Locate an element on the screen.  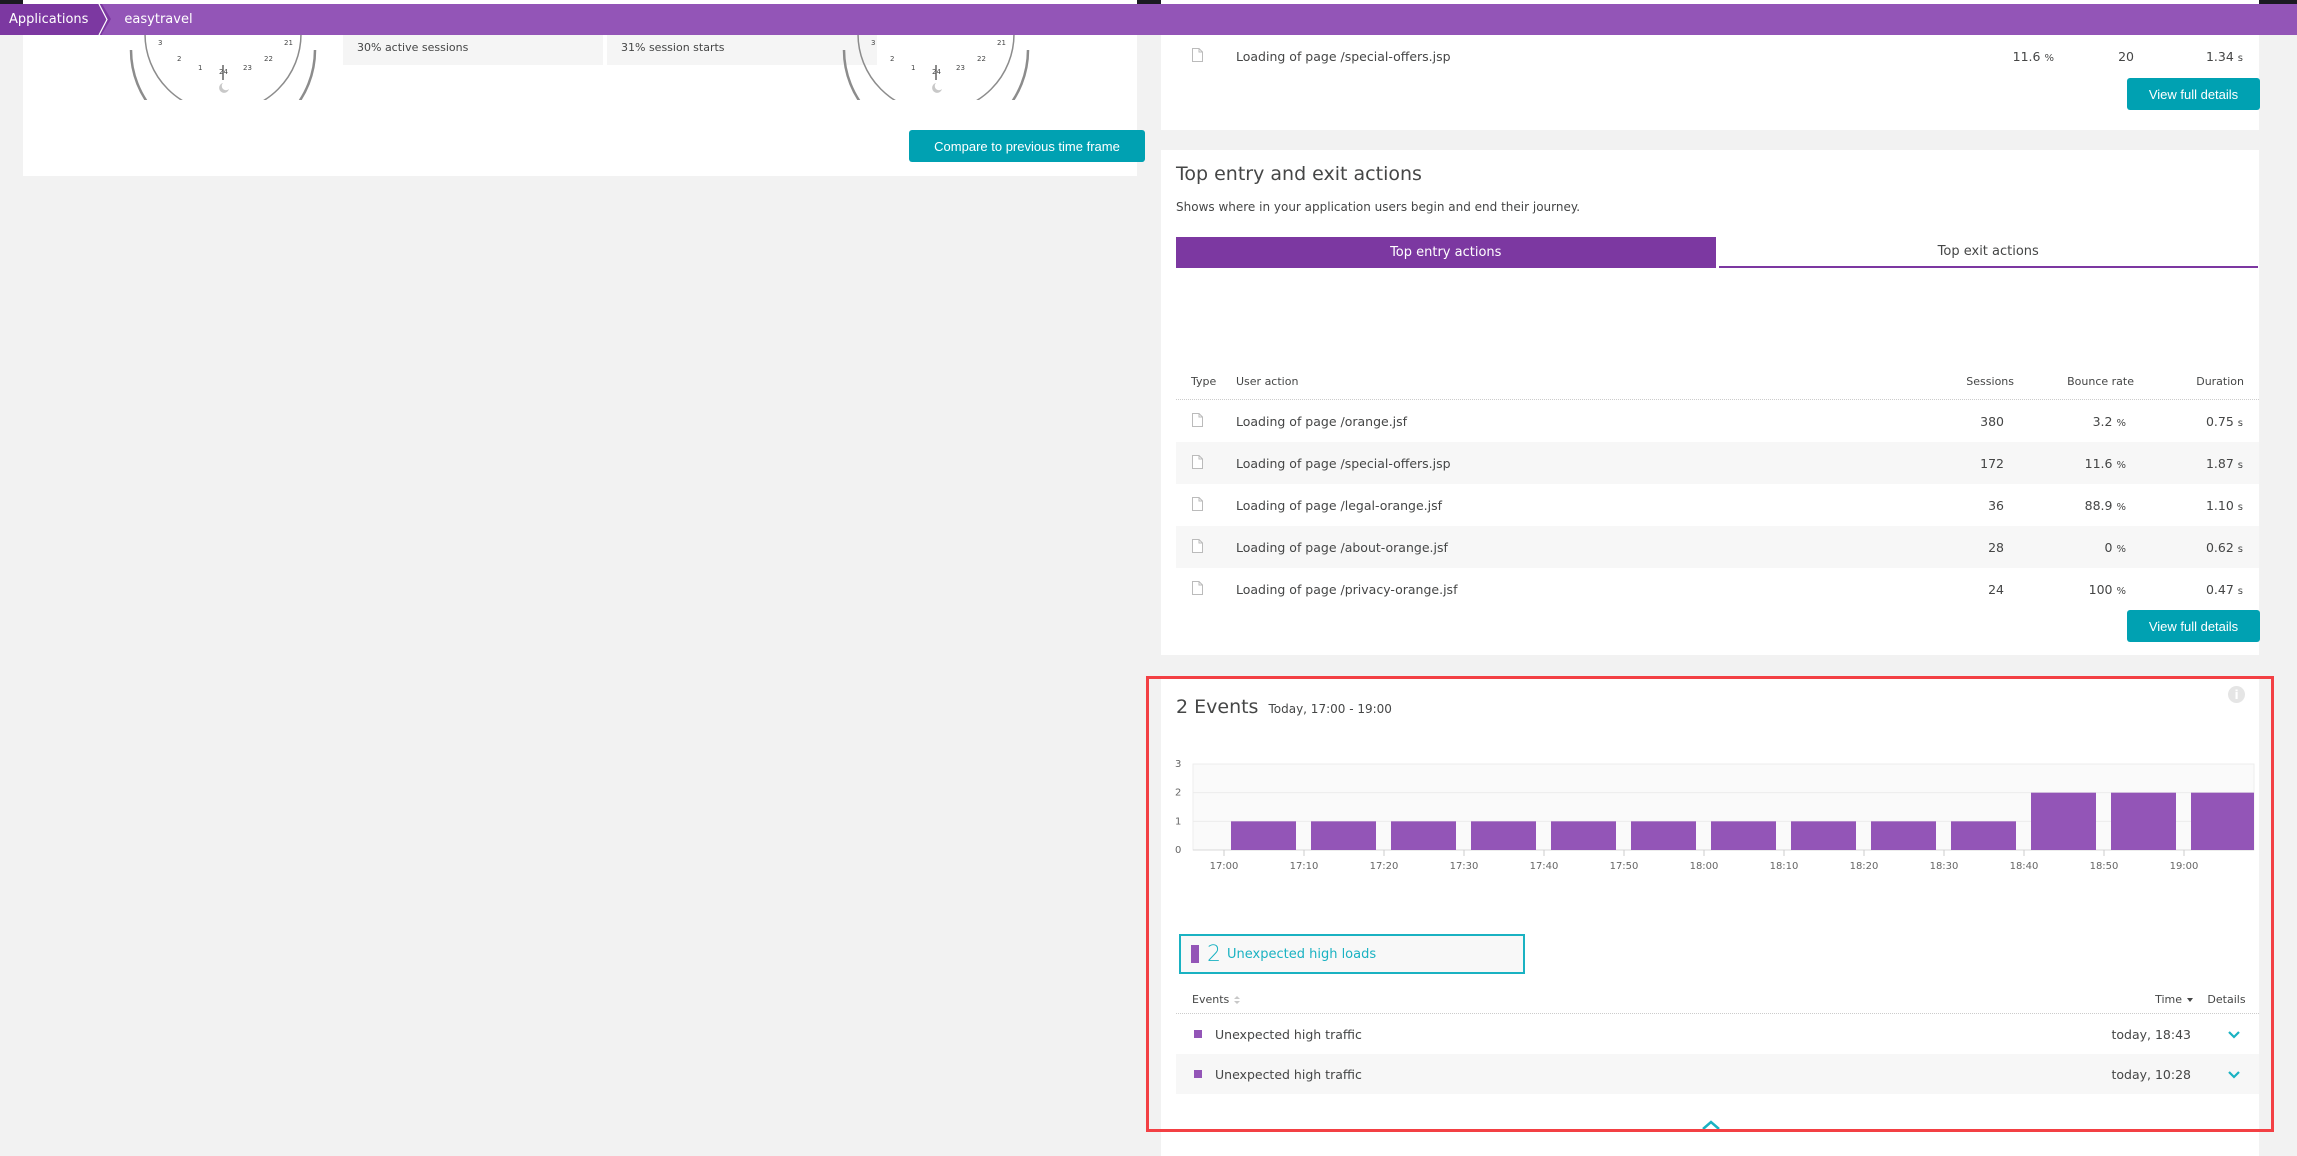
legend-swatch is located at coordinates (1195, 954).